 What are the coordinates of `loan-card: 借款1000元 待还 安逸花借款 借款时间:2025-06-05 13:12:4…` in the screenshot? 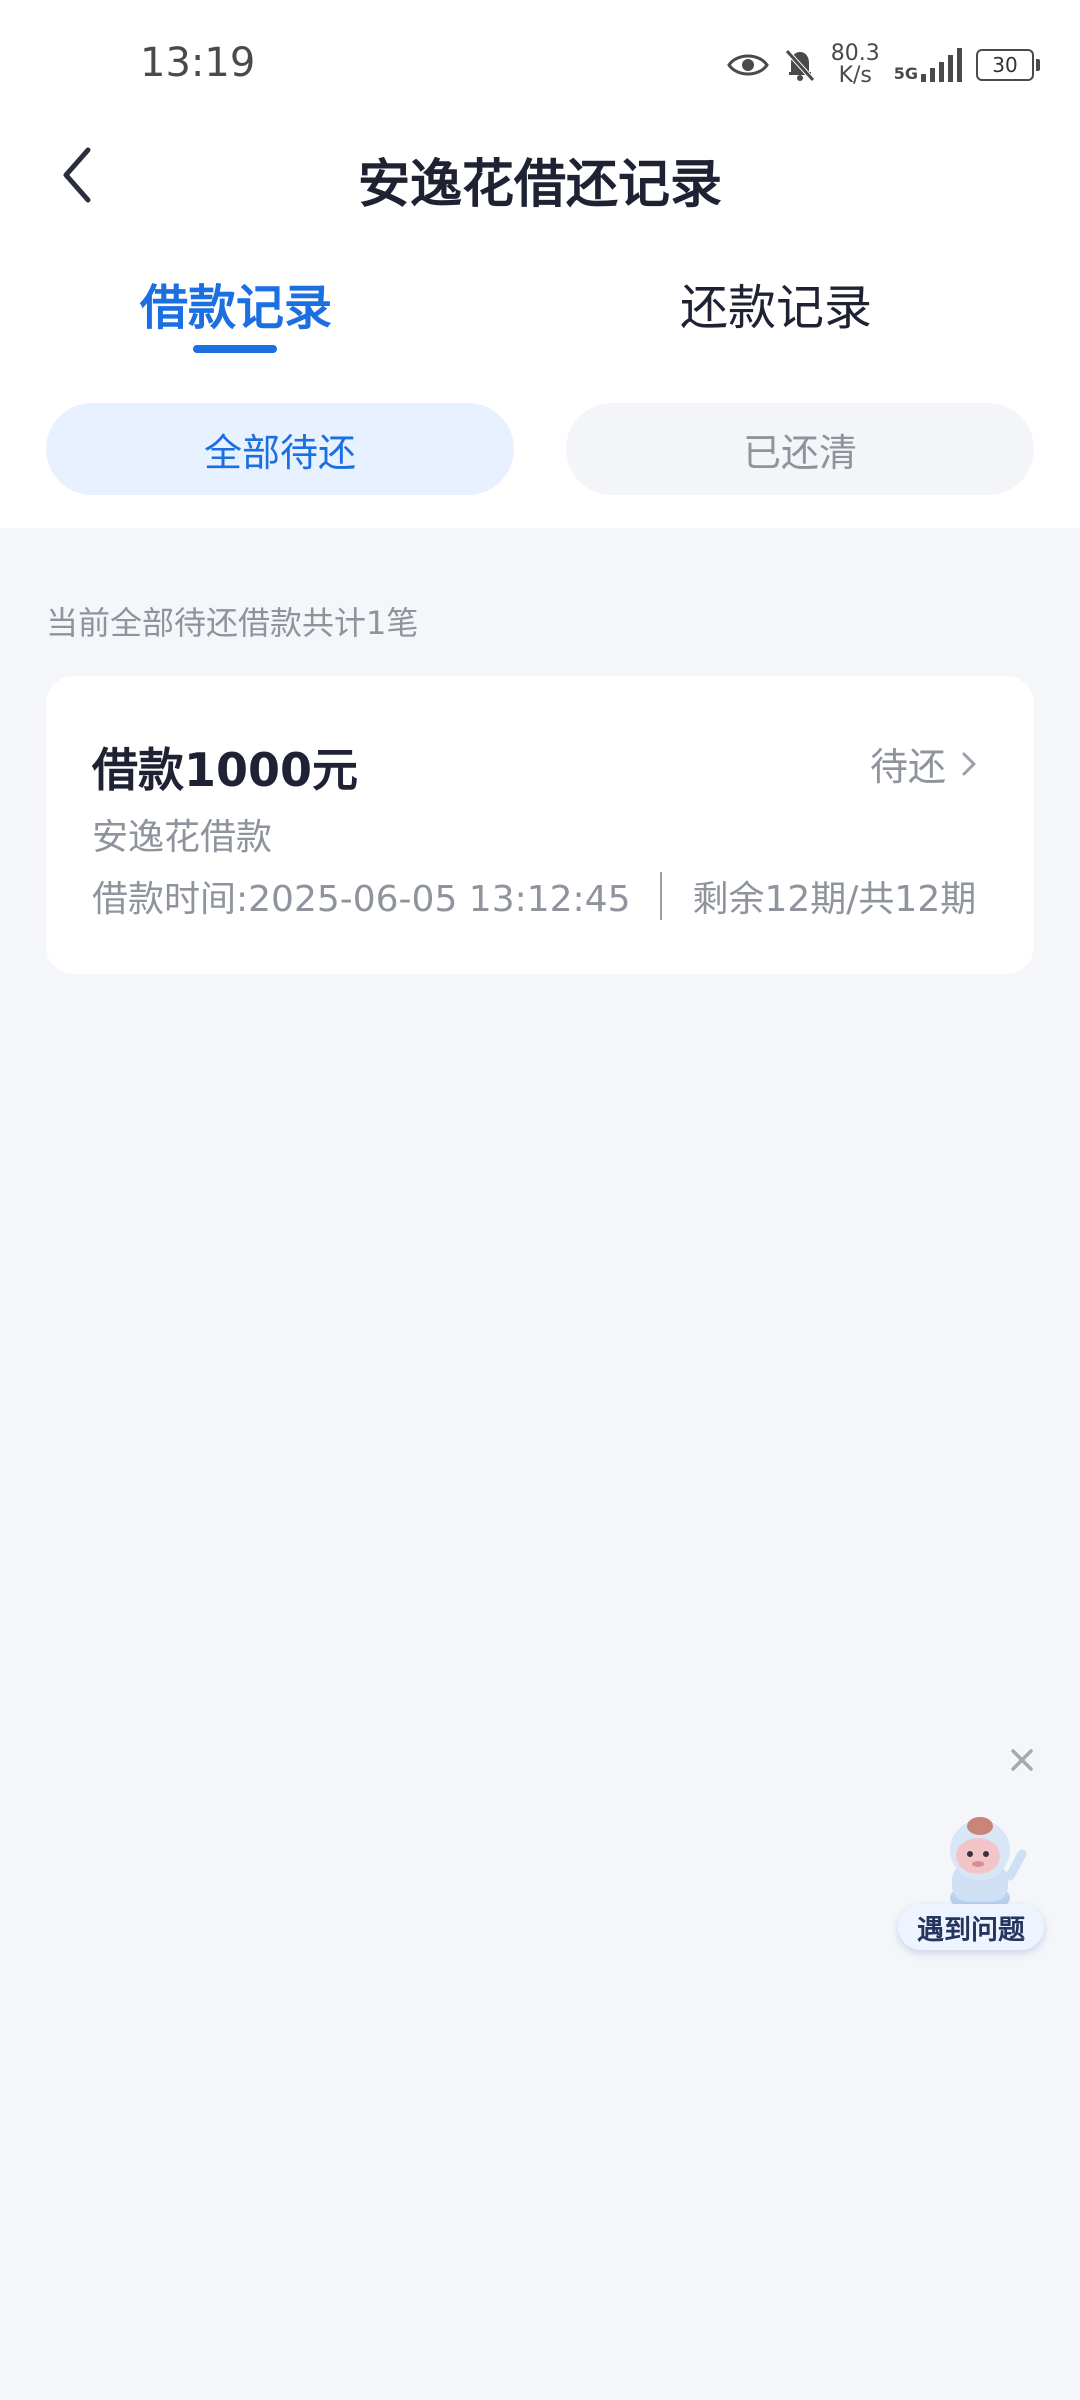 It's located at (540, 825).